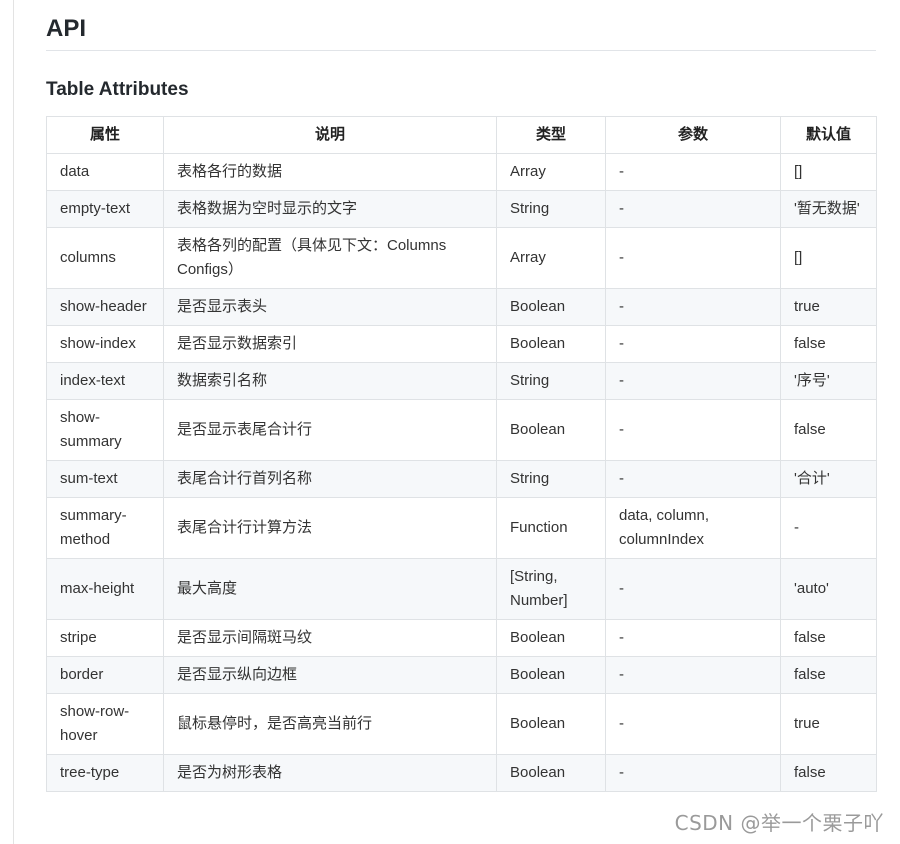  What do you see at coordinates (105, 307) in the screenshot?
I see `cell-attribute: show-header` at bounding box center [105, 307].